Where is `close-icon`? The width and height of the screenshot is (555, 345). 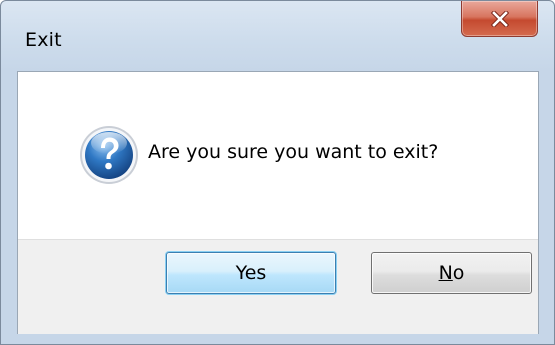
close-icon is located at coordinates (499, 18).